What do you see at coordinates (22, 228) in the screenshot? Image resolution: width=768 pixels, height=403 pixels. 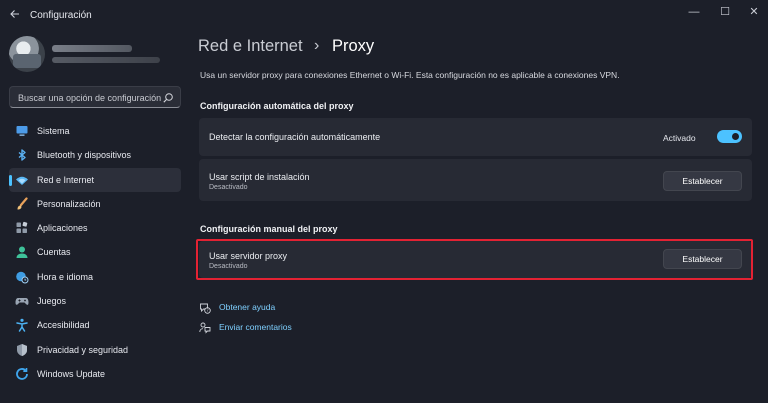 I see `apps-icon` at bounding box center [22, 228].